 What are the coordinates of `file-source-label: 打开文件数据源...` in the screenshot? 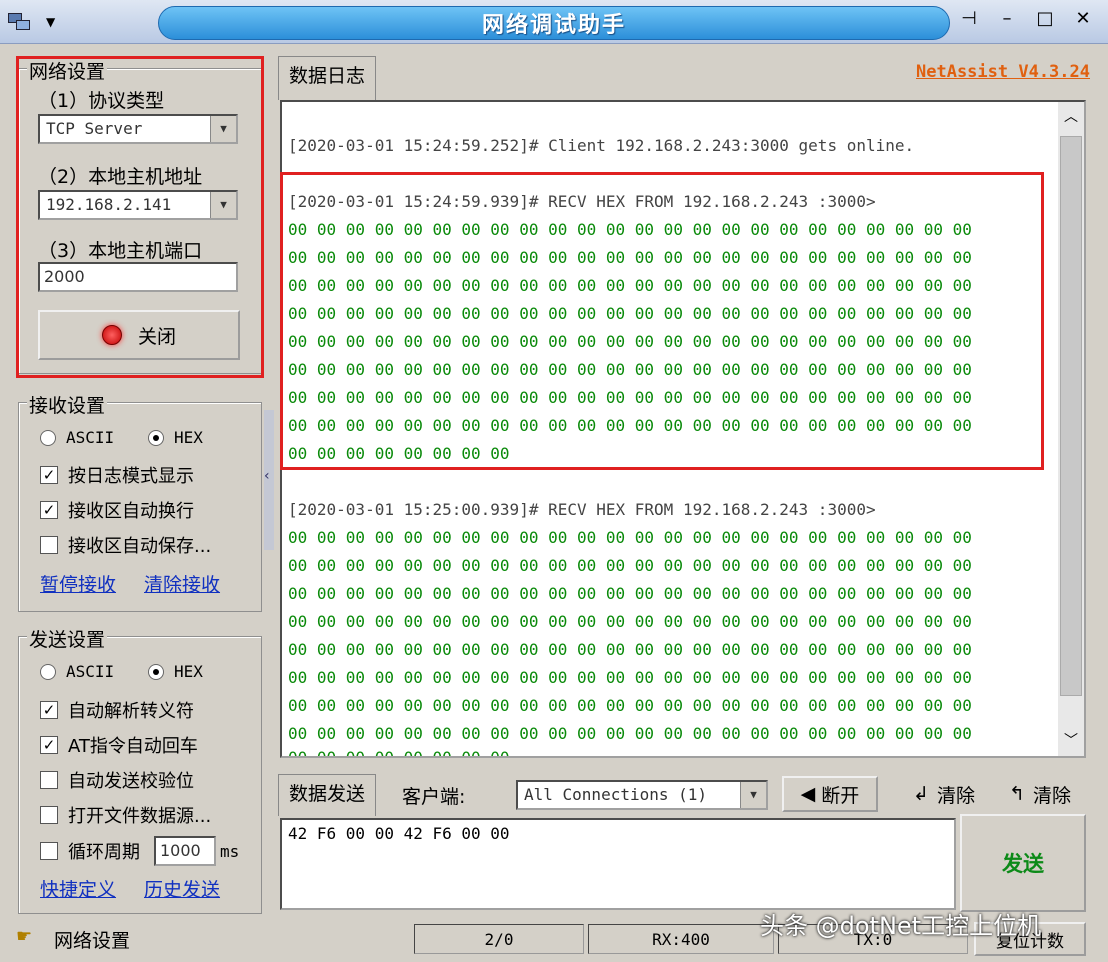 It's located at (140, 816).